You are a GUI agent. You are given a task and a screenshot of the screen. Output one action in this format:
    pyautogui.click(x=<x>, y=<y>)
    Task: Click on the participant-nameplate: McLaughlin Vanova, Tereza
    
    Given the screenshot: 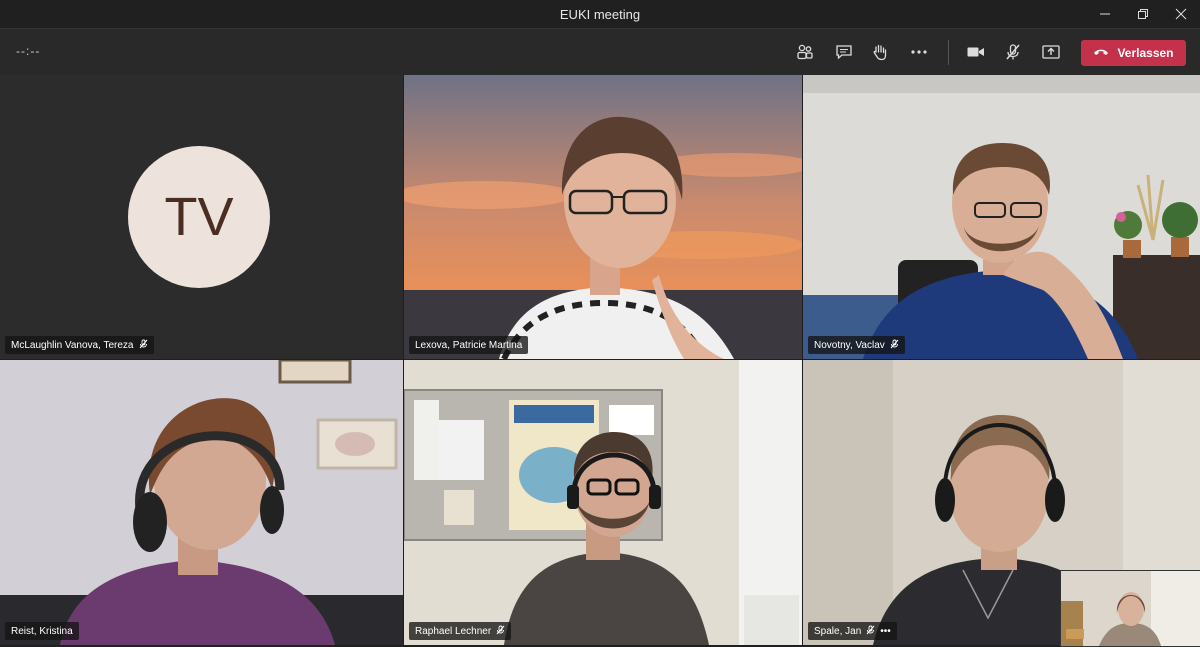 What is the action you would take?
    pyautogui.click(x=79, y=345)
    